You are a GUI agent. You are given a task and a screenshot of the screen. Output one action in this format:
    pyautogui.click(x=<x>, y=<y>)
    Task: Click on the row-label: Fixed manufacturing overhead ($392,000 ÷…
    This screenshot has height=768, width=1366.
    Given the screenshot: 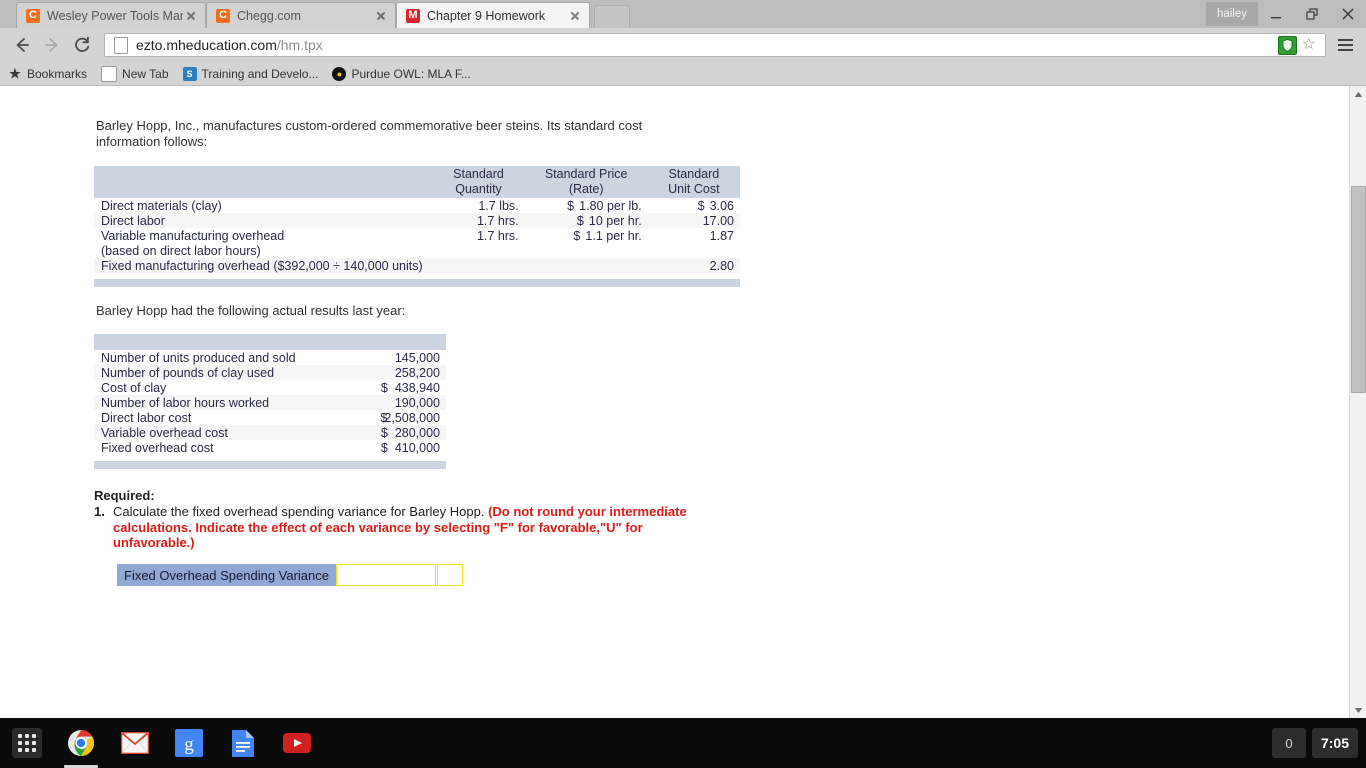 What is the action you would take?
    pyautogui.click(x=263, y=265)
    